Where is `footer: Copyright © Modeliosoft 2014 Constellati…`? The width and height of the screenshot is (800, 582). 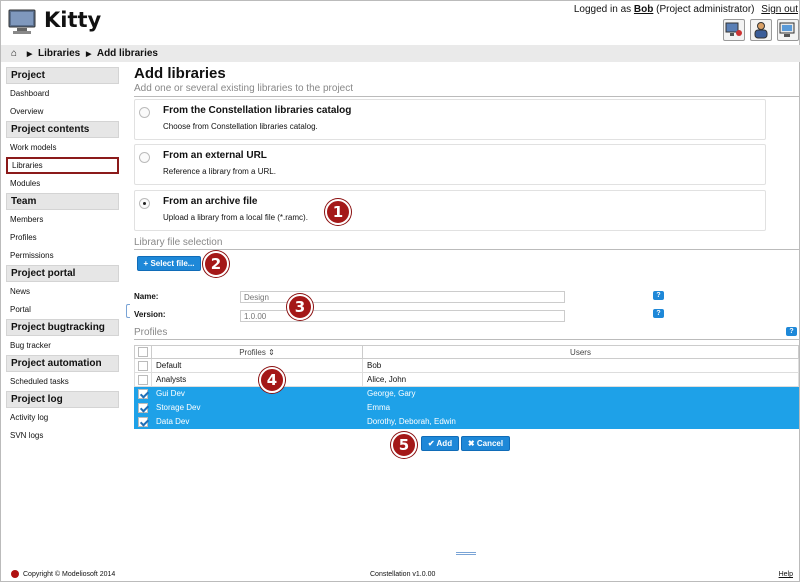 footer: Copyright © Modeliosoft 2014 Constellati… is located at coordinates (400, 575).